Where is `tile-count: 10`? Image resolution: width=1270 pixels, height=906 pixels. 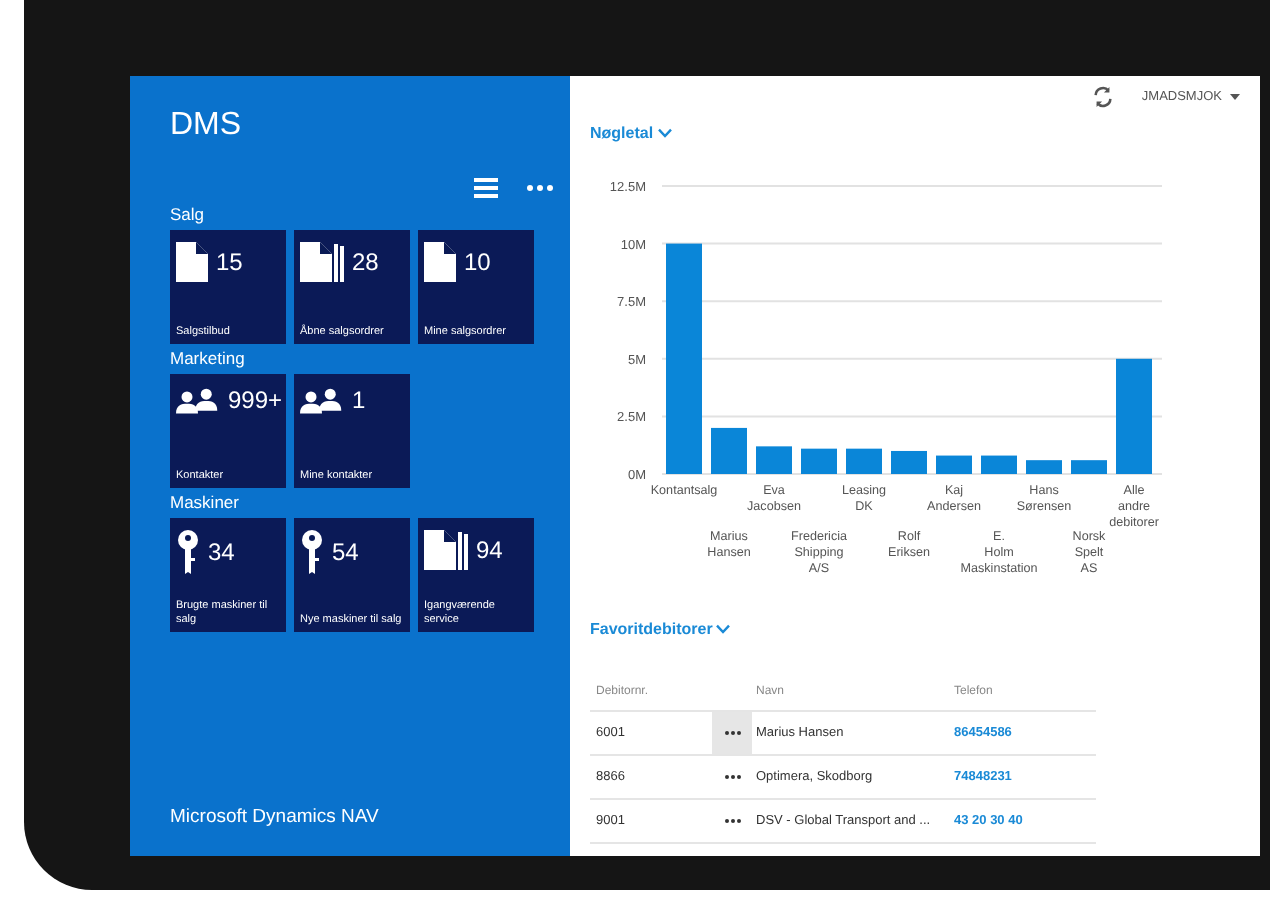
tile-count: 10 is located at coordinates (477, 262).